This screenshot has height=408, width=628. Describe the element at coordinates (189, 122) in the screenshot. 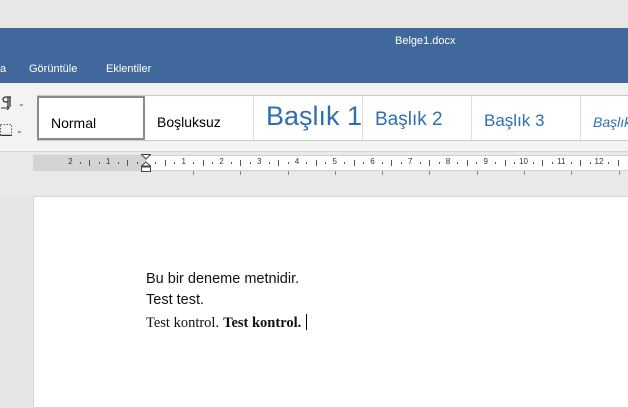

I see `style-label: Boşluksuz` at that location.